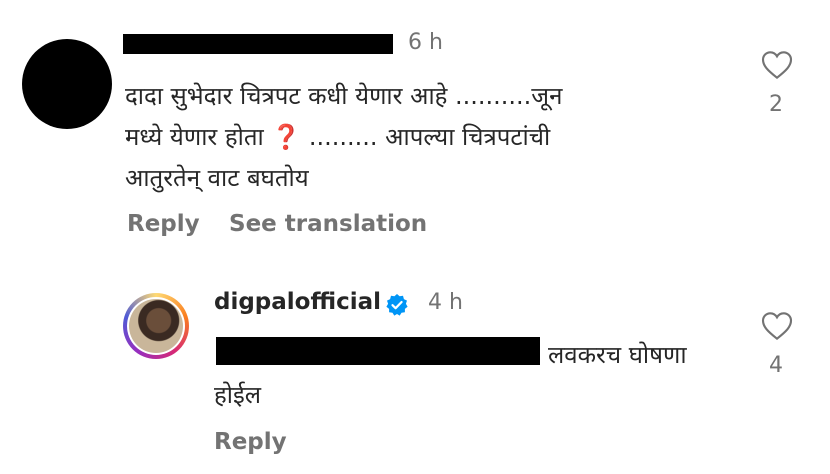 This screenshot has width=830, height=474. Describe the element at coordinates (617, 355) in the screenshot. I see `reply-line-1: लवकरच घोषणा` at that location.